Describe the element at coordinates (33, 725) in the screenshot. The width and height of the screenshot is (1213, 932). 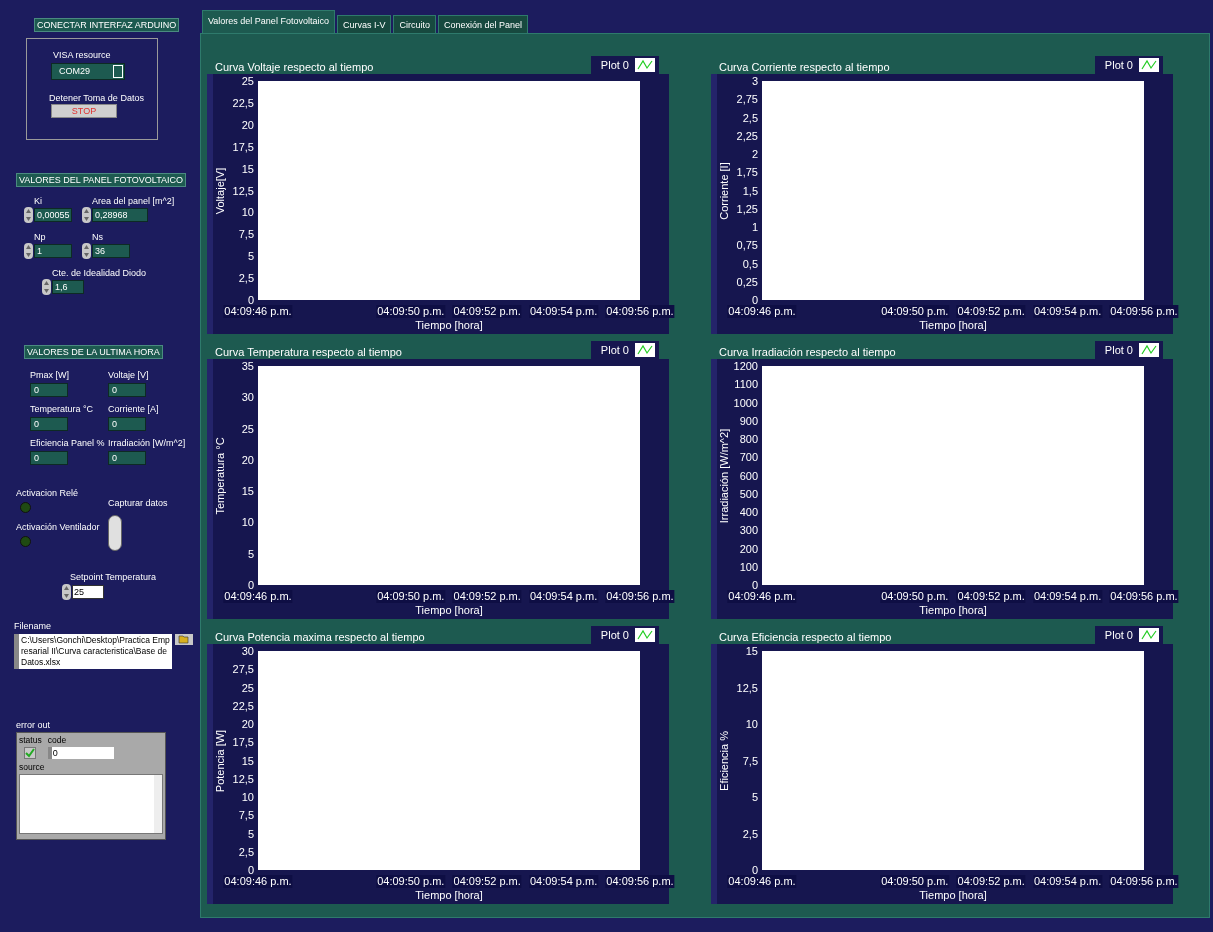
I see `cluster-label: error out` at that location.